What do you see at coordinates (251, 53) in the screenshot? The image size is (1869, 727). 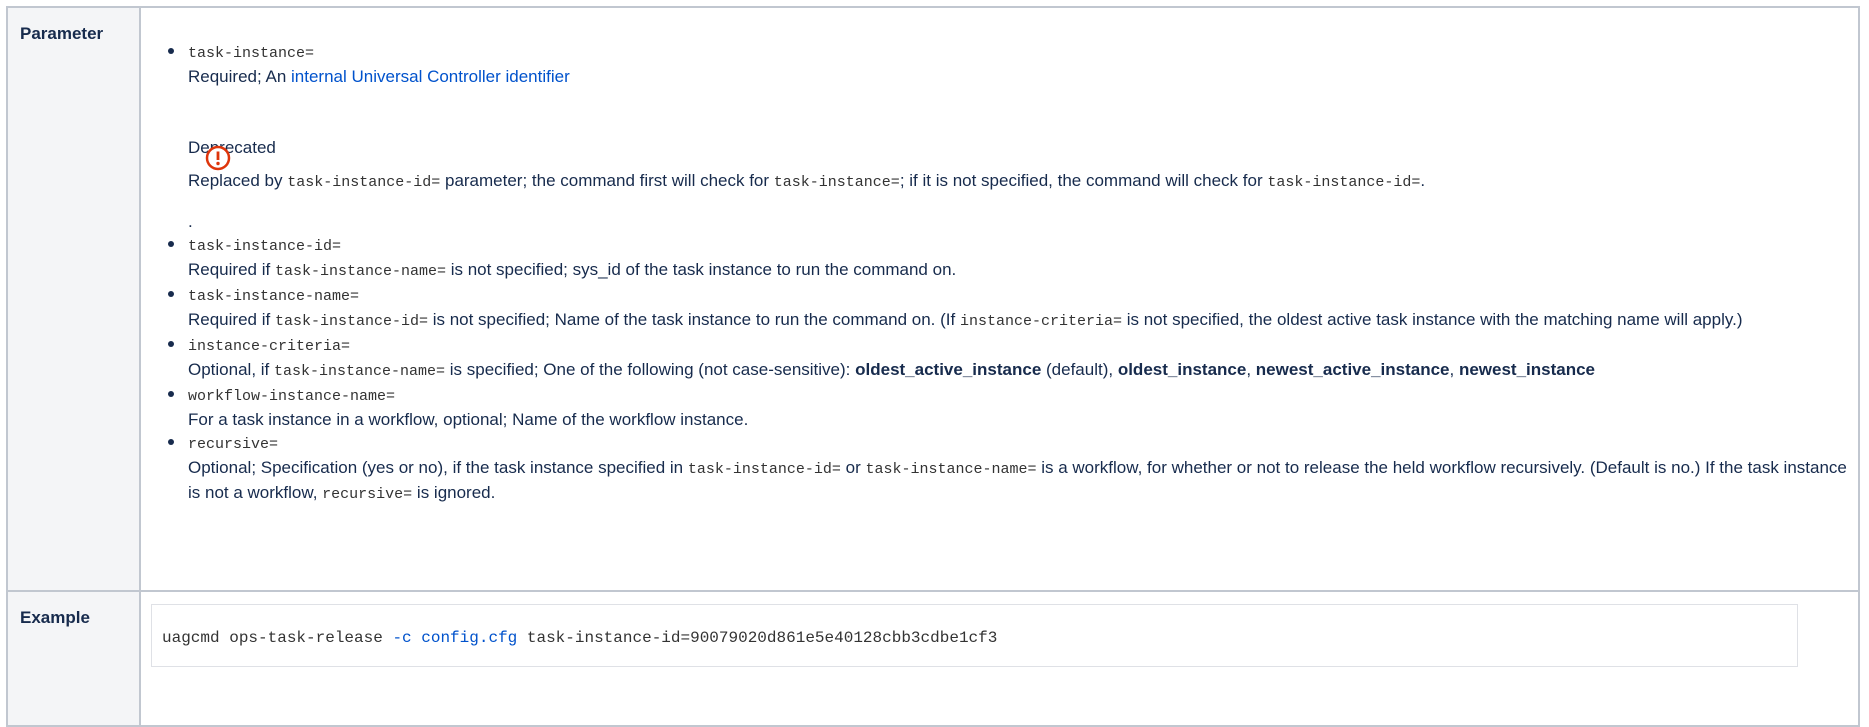 I see `param-code: task-instance=` at bounding box center [251, 53].